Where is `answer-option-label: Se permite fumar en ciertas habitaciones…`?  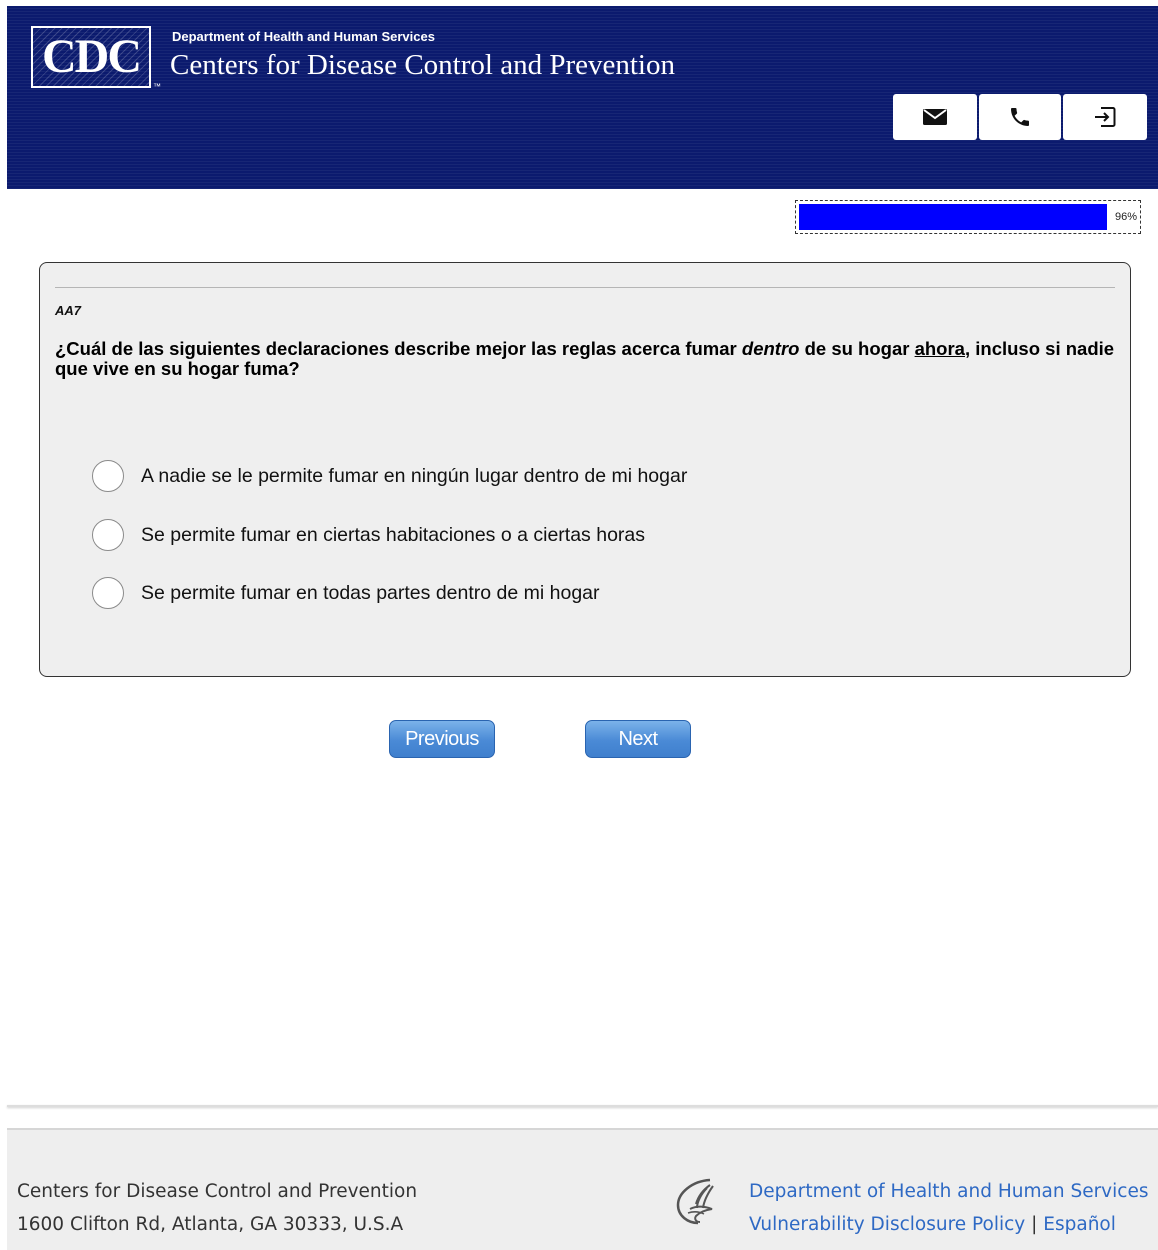
answer-option-label: Se permite fumar en ciertas habitaciones… is located at coordinates (393, 535).